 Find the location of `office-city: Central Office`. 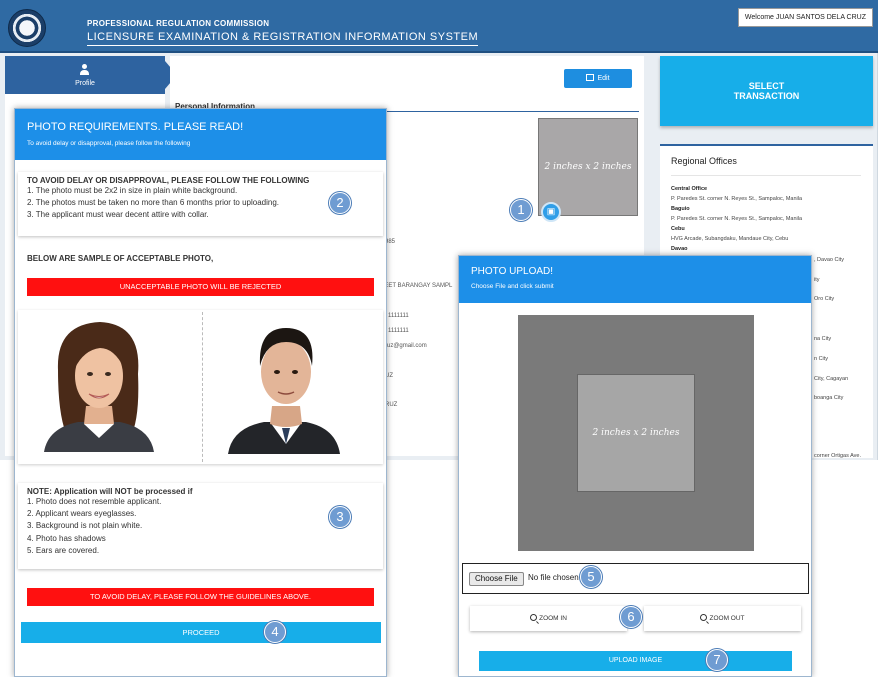

office-city: Central Office is located at coordinates (689, 189).